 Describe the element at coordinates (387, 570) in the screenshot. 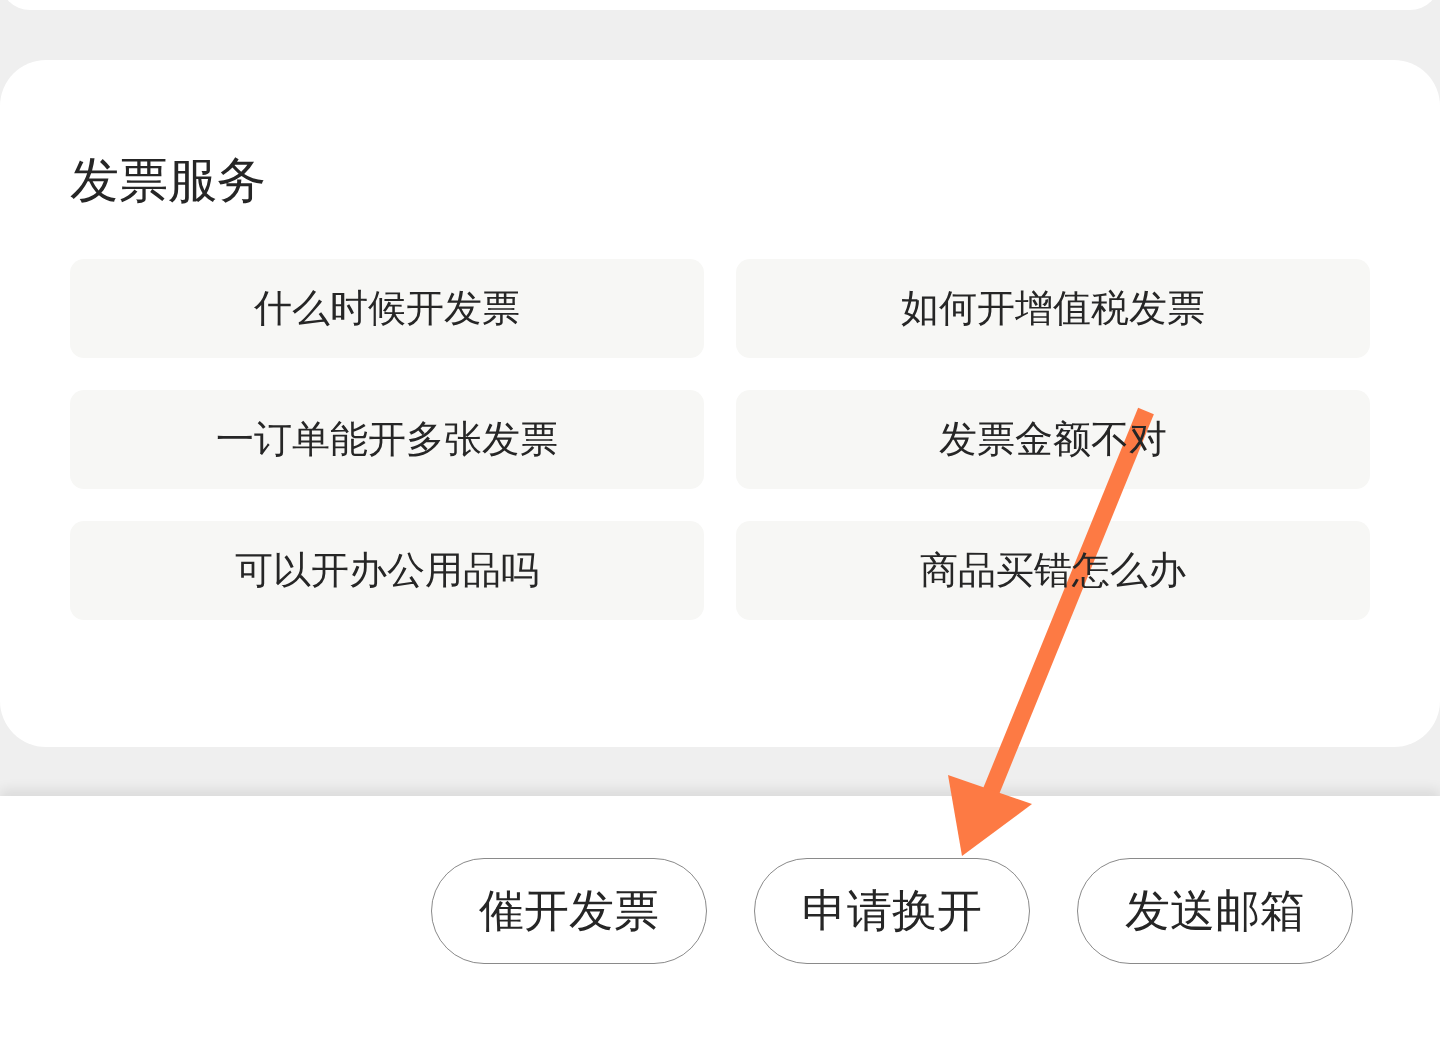

I see `faq-button: 可以开办公用品吗` at that location.